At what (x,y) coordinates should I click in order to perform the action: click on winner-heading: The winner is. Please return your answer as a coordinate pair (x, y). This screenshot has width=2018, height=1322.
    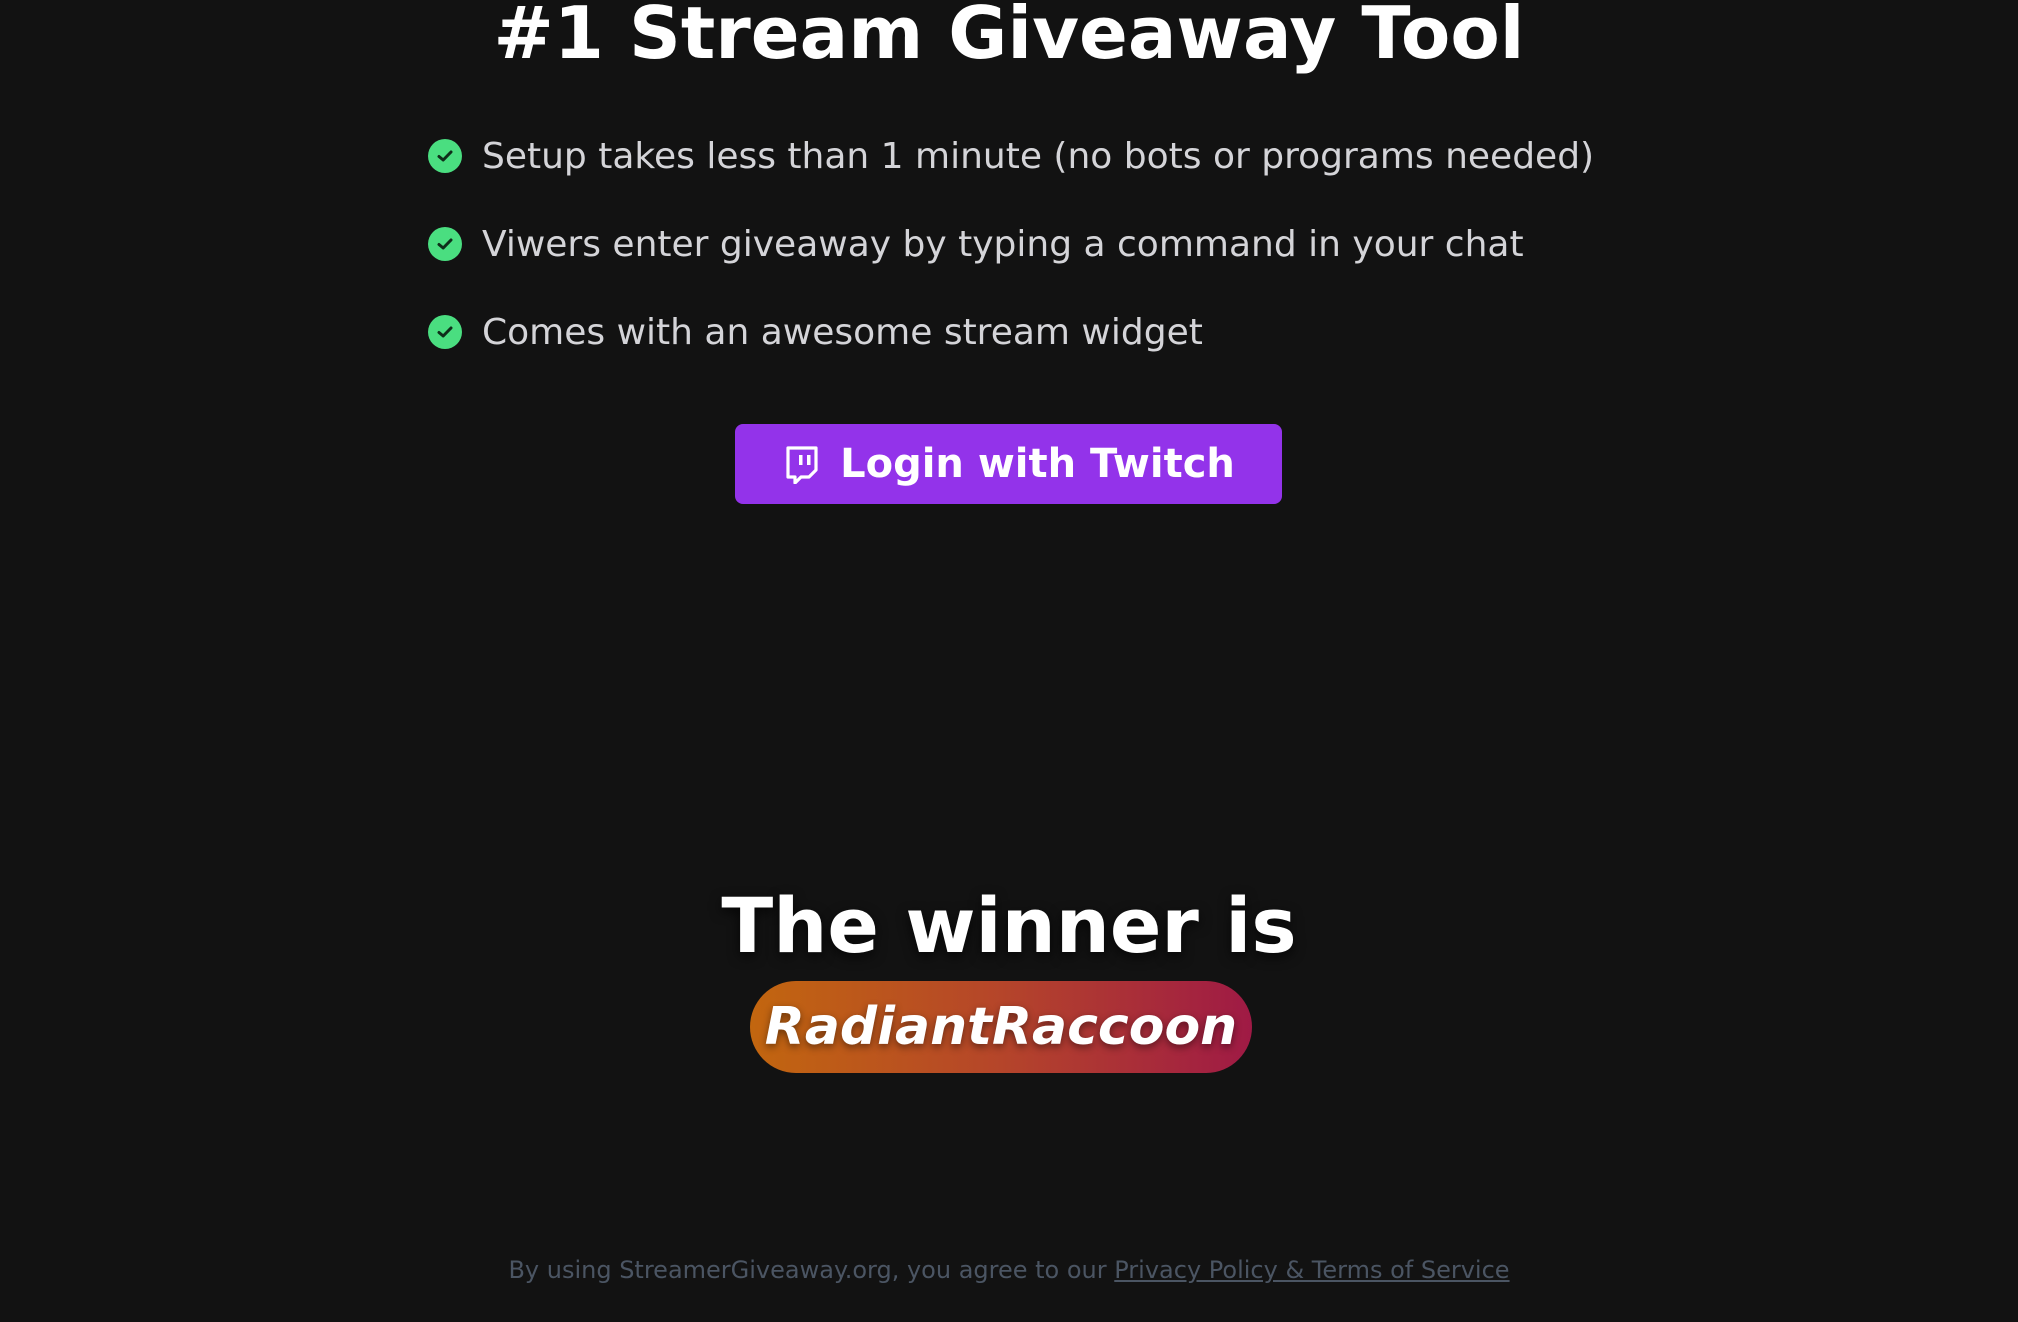
    Looking at the image, I should click on (1009, 925).